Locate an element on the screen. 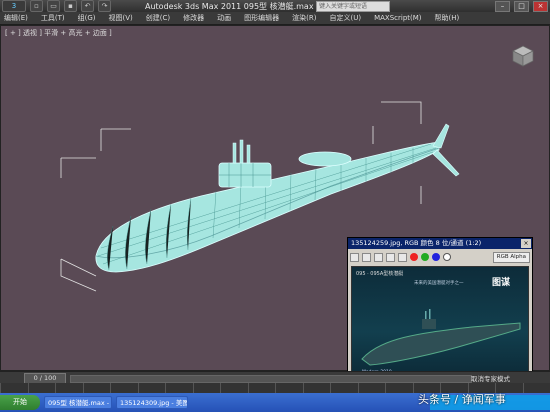  menu-tools: 工具(T) is located at coordinates (53, 18).